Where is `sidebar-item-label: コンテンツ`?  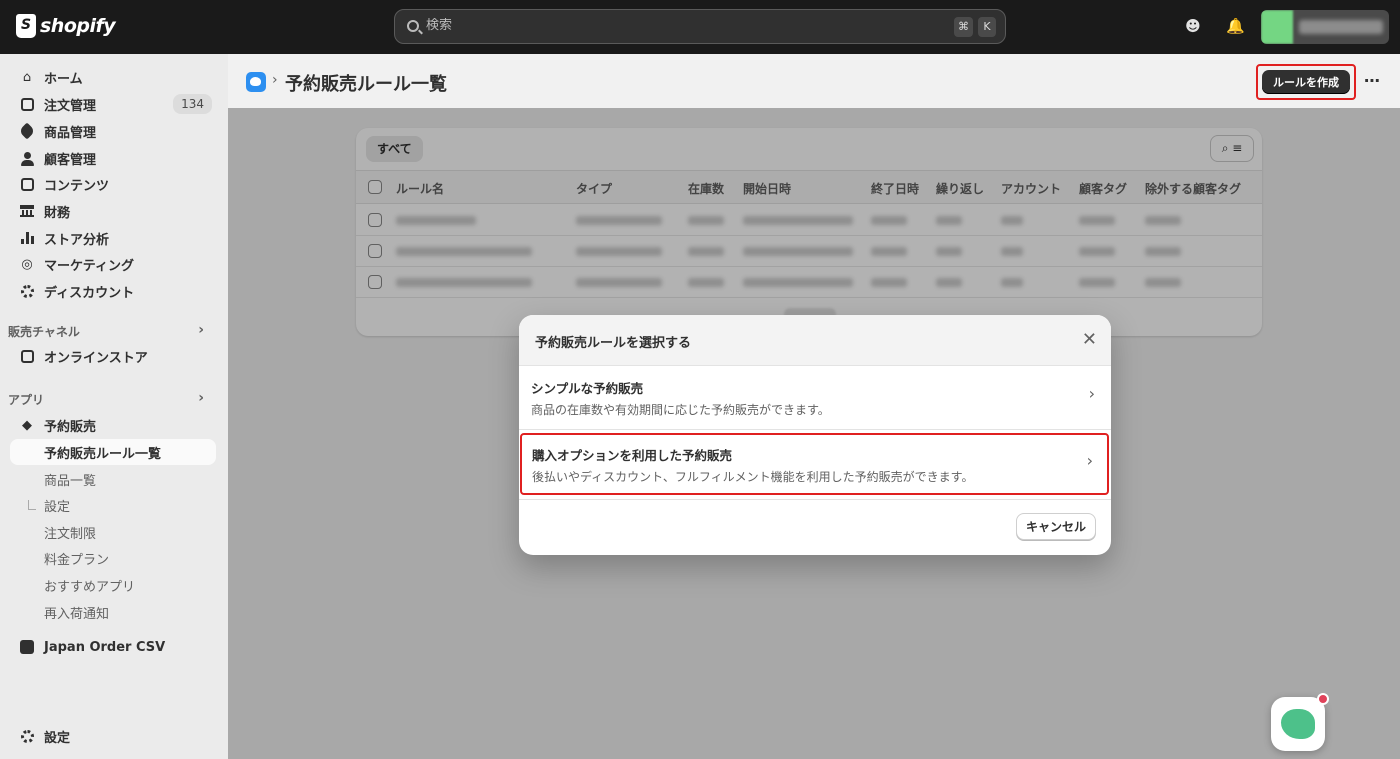
sidebar-item-label: コンテンツ is located at coordinates (77, 186).